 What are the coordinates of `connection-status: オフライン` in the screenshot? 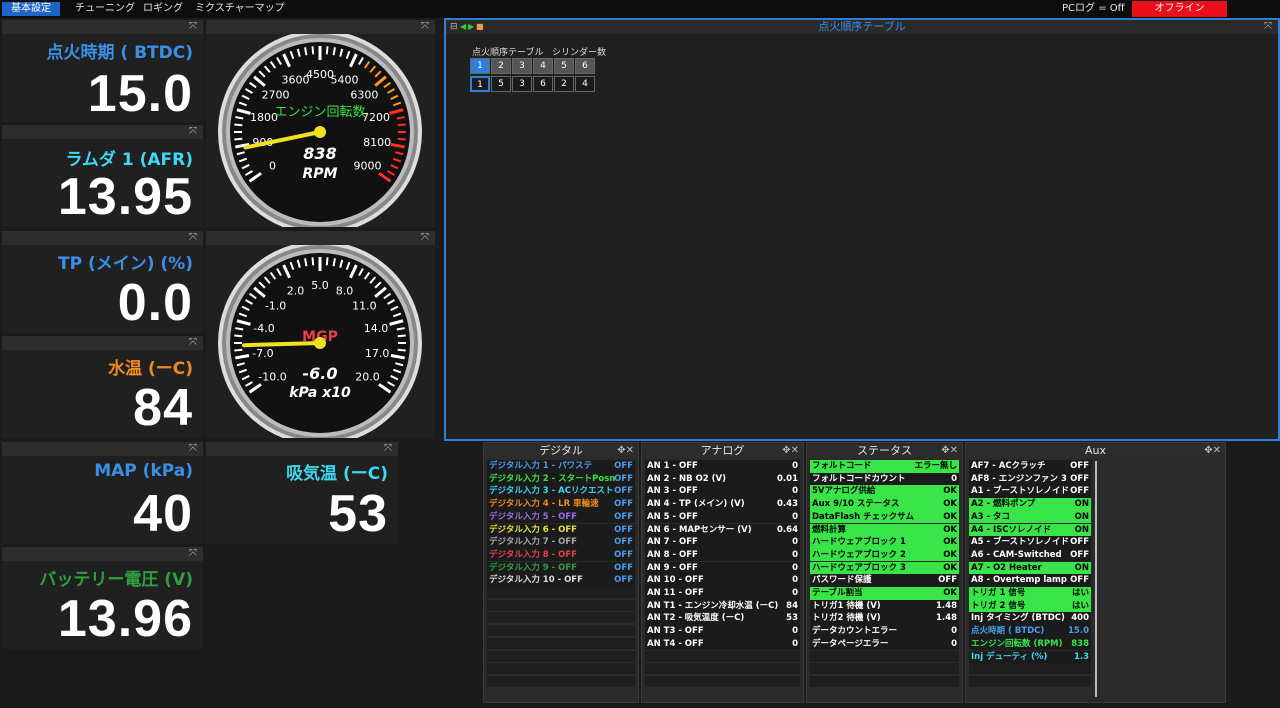 It's located at (1179, 9).